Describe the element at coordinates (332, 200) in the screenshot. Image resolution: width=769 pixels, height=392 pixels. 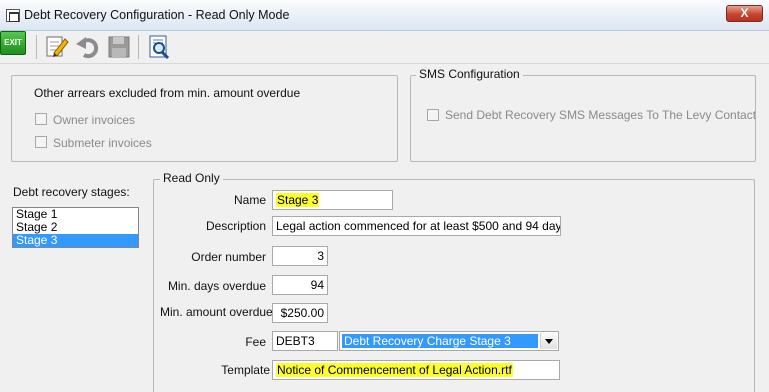
I see `name-field: Stage 3` at that location.